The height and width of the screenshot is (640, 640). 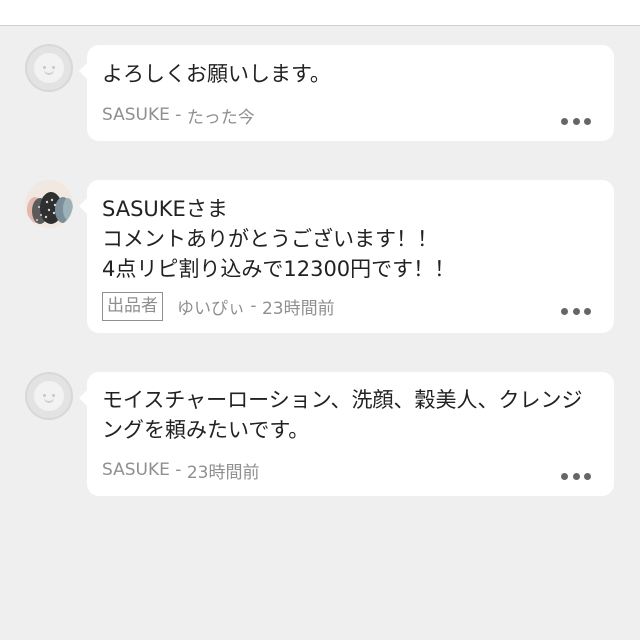 What do you see at coordinates (220, 117) in the screenshot?
I see `comment-time: たった今` at bounding box center [220, 117].